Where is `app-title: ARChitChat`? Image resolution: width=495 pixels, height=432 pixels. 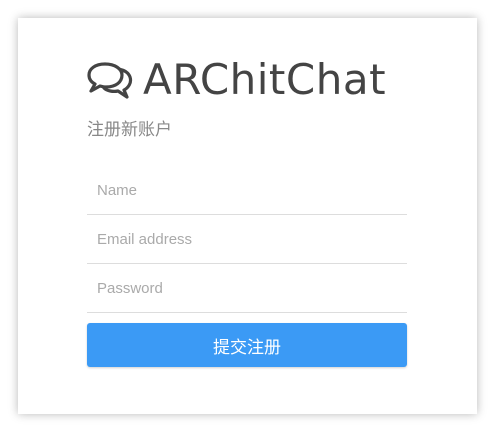 app-title: ARChitChat is located at coordinates (265, 79).